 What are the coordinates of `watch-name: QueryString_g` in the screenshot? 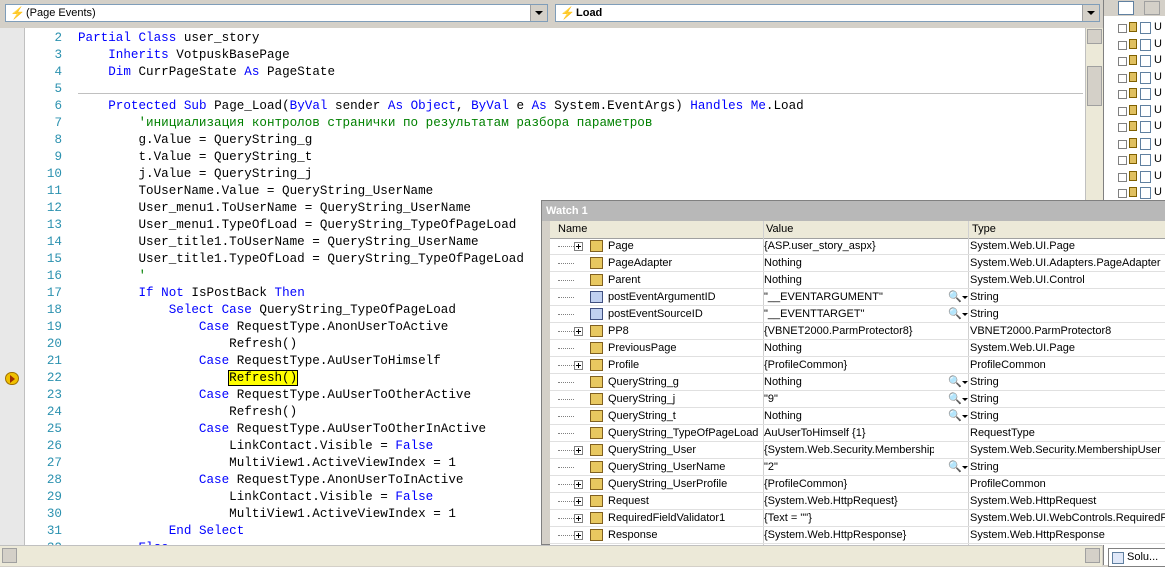 It's located at (685, 382).